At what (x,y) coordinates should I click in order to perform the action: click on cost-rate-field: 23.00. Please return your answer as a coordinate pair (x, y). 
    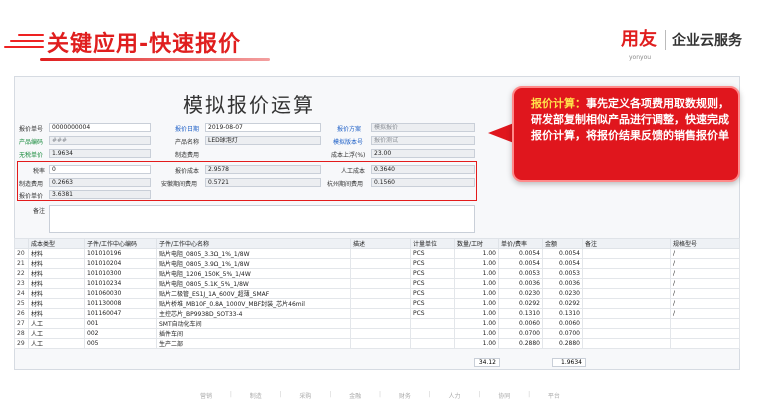
    Looking at the image, I should click on (423, 153).